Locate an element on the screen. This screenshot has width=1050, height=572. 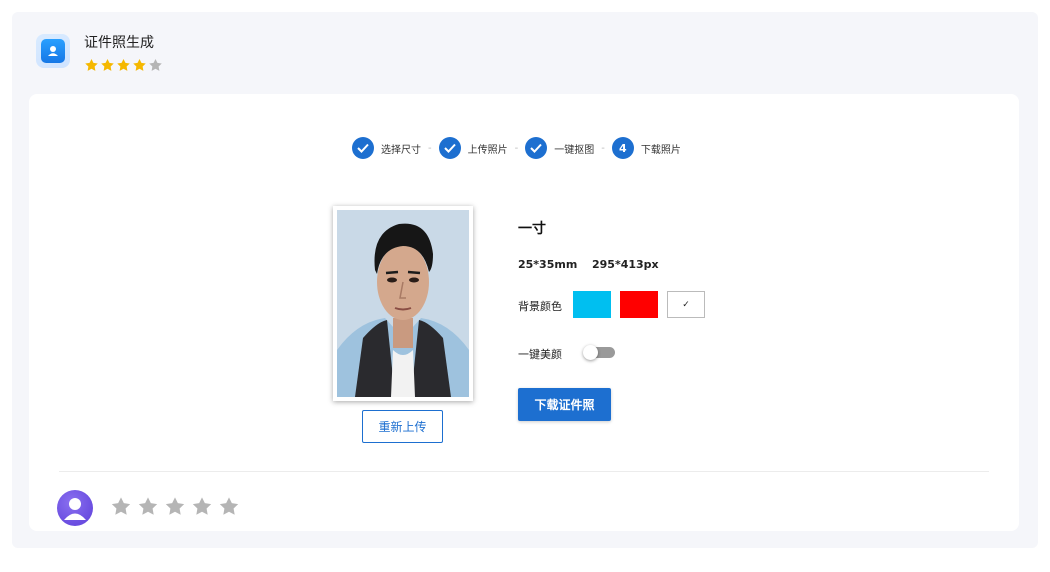
step-upload-photo: 上传照片 is located at coordinates (473, 148).